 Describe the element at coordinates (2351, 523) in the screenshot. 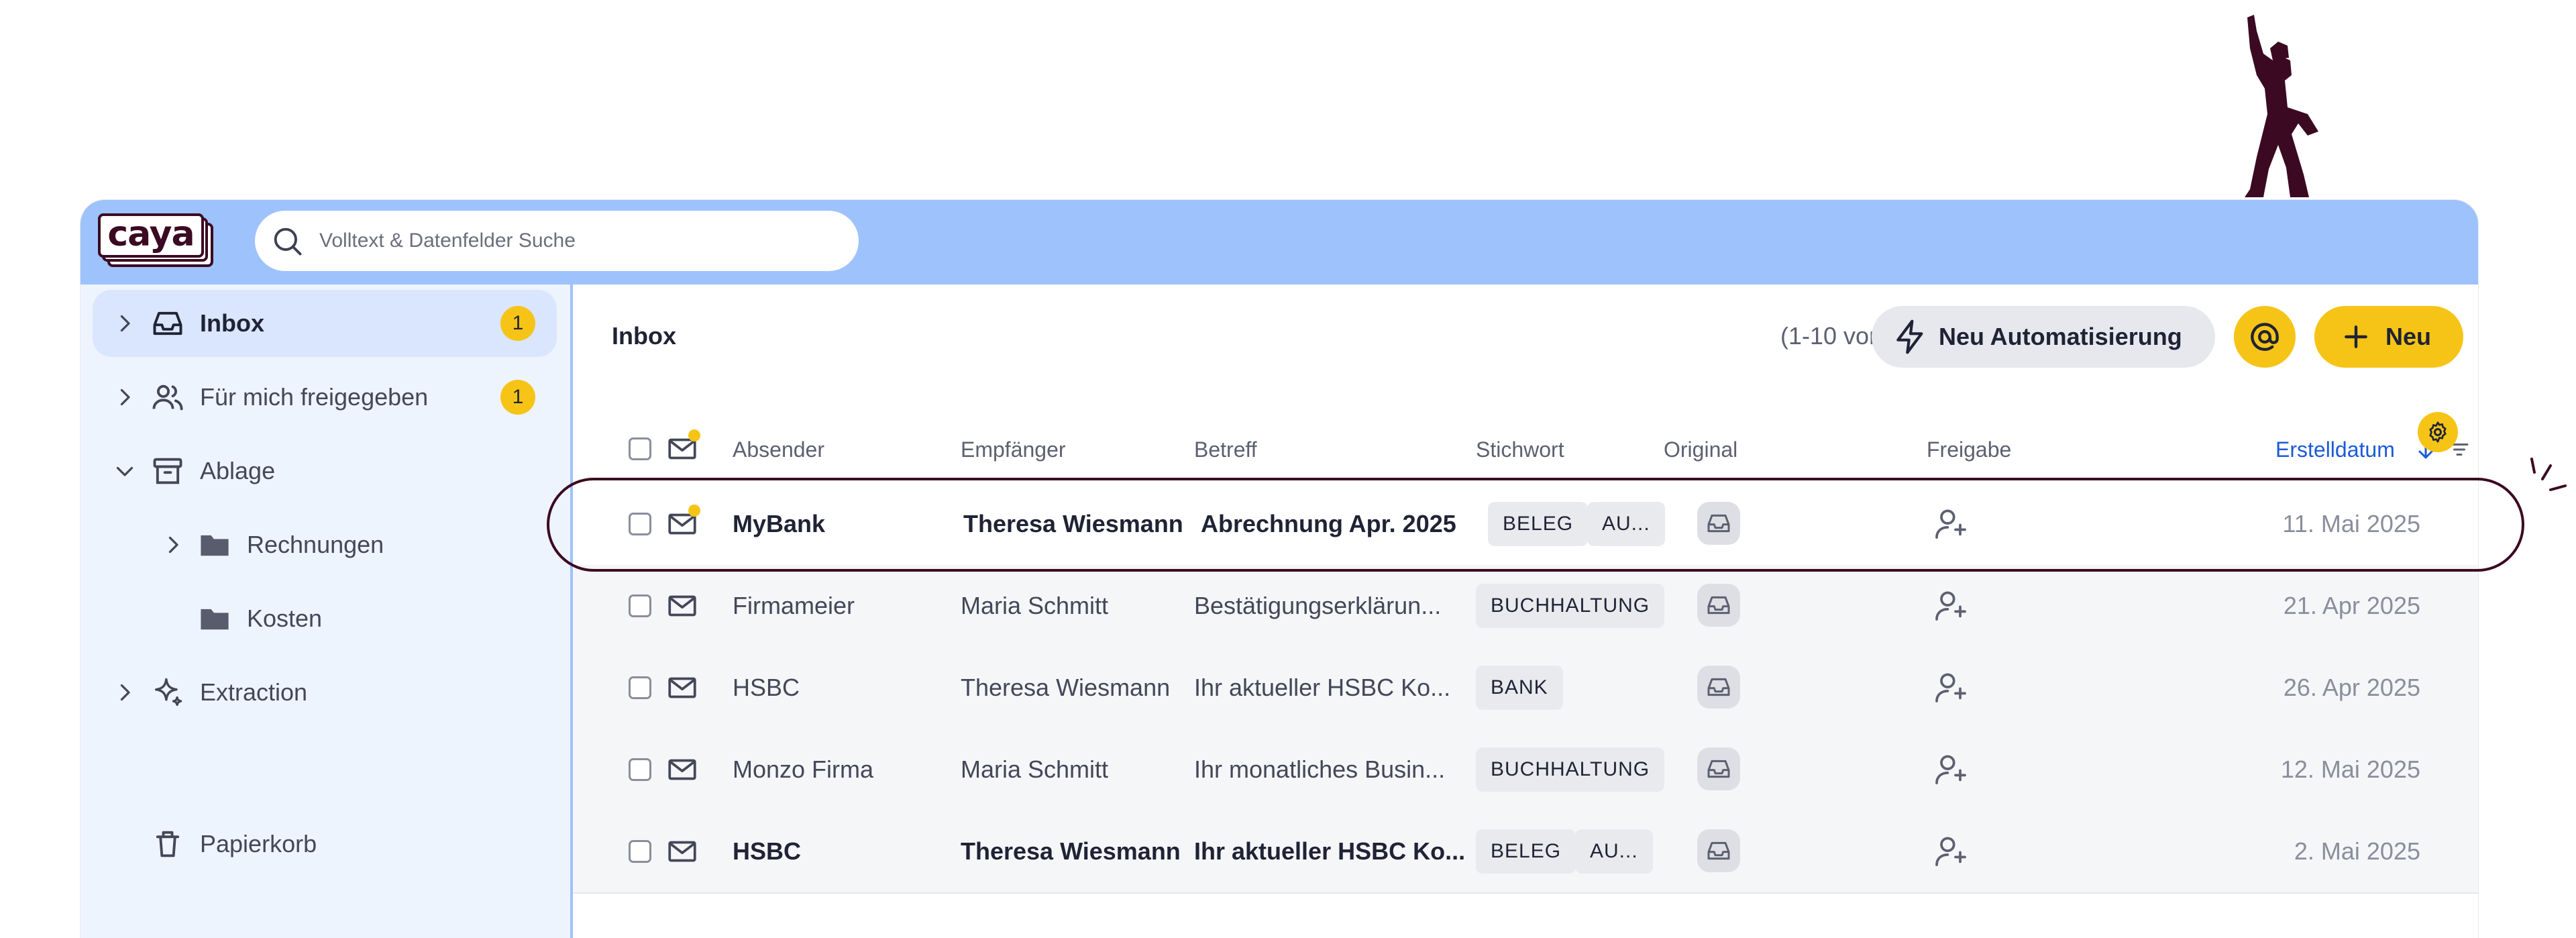

I see `created-date-cell: 11. Mai 2025` at that location.